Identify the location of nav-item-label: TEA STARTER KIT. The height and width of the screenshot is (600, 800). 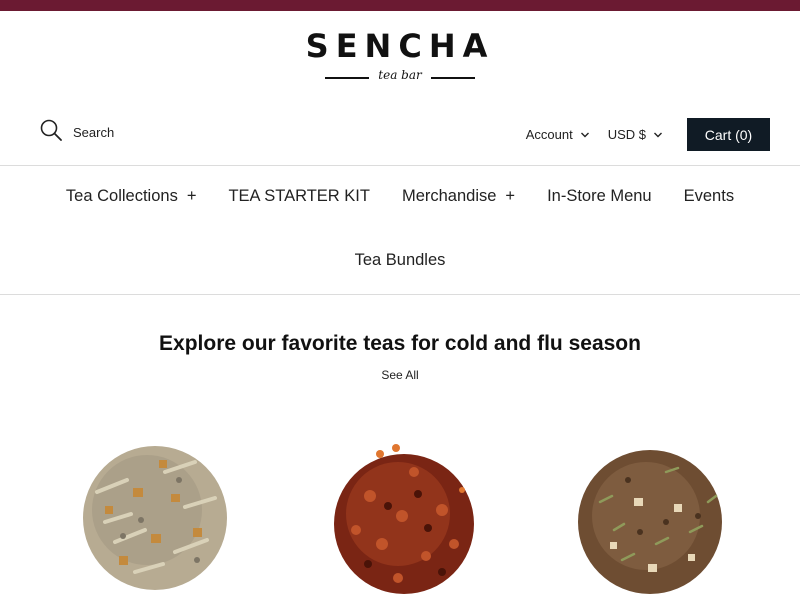
(299, 196).